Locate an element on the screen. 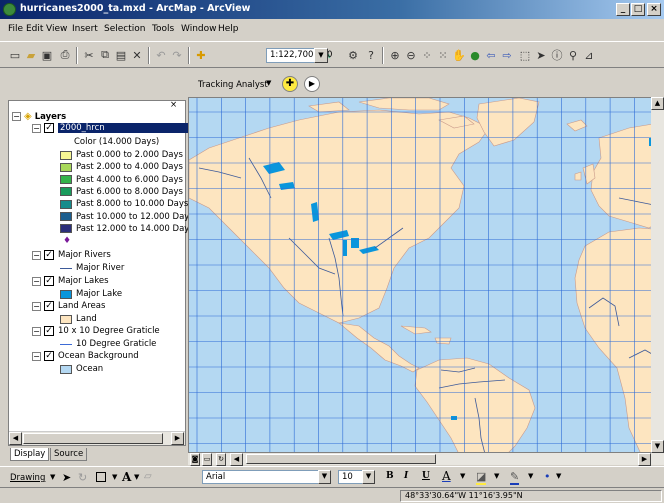 This screenshot has width=664, height=503. open-icon: ▰ is located at coordinates (31, 55).